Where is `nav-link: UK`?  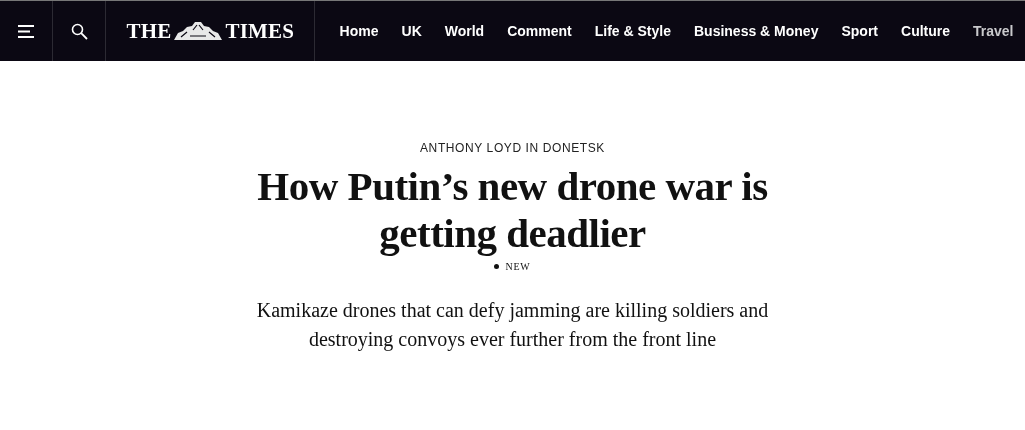
nav-link: UK is located at coordinates (412, 31).